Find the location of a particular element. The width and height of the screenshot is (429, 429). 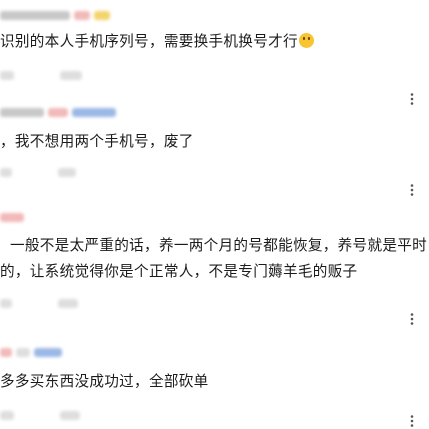

comment-1-sub is located at coordinates (41, 75).